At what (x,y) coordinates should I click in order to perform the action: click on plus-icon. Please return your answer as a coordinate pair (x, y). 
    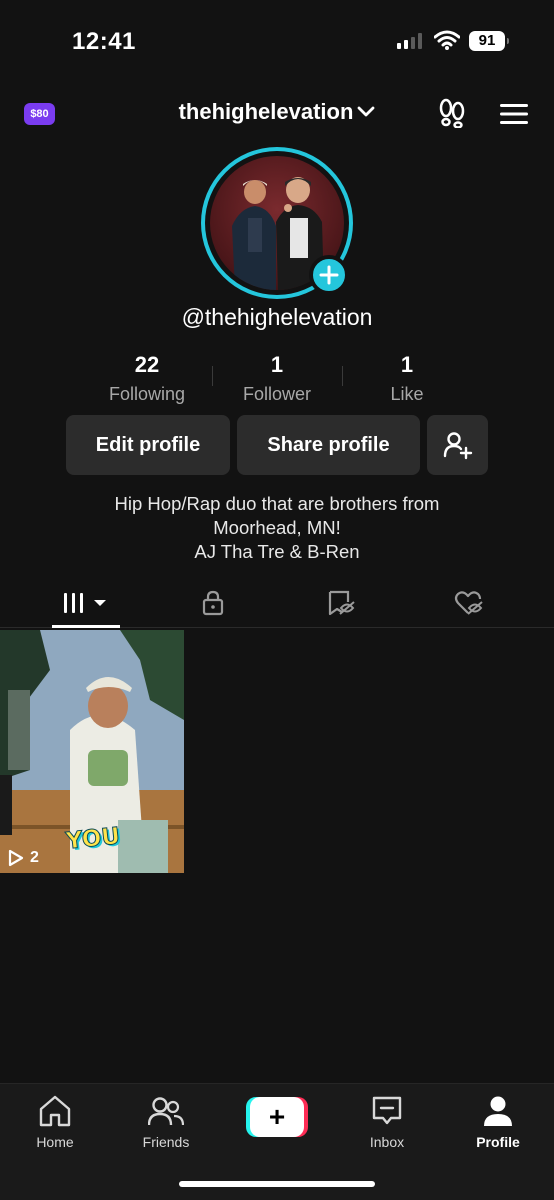
    Looking at the image, I should click on (329, 275).